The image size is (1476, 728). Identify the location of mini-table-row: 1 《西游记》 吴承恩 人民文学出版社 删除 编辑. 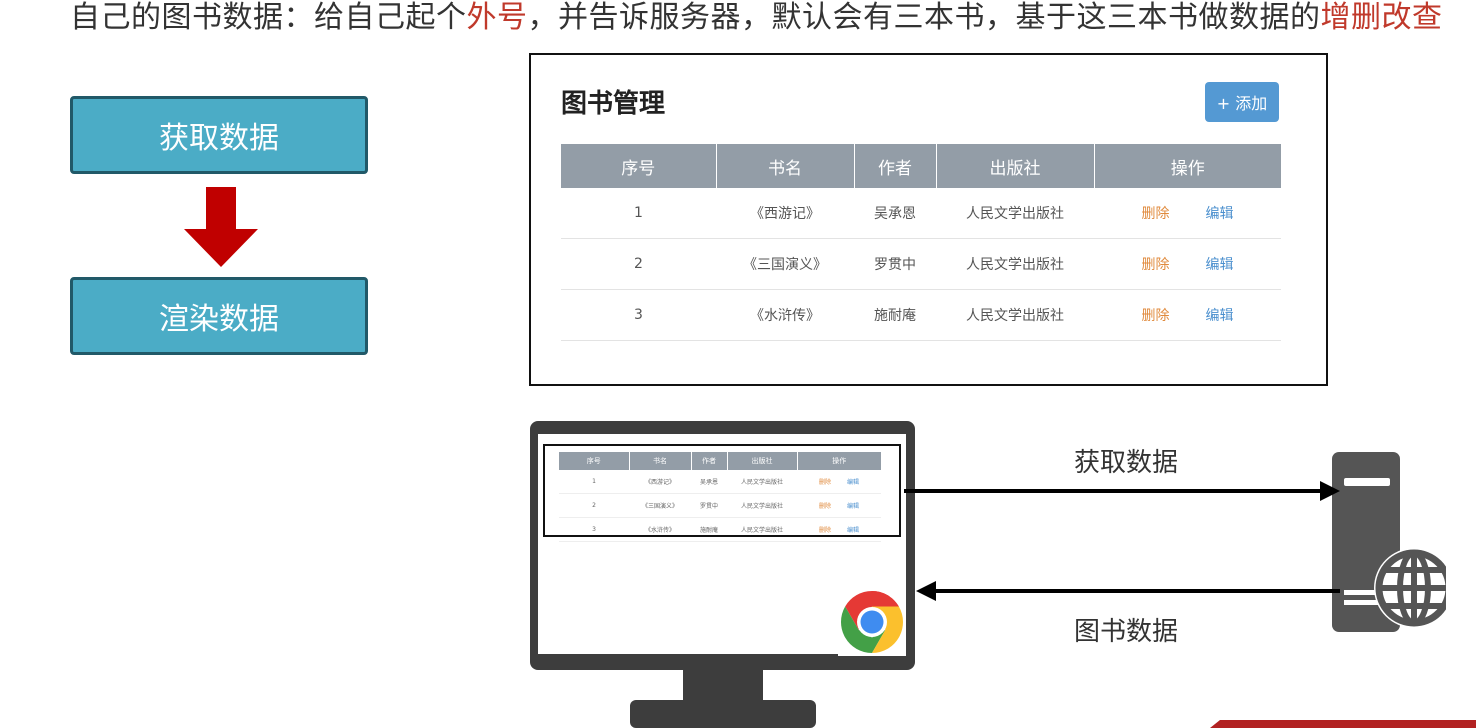
(720, 482).